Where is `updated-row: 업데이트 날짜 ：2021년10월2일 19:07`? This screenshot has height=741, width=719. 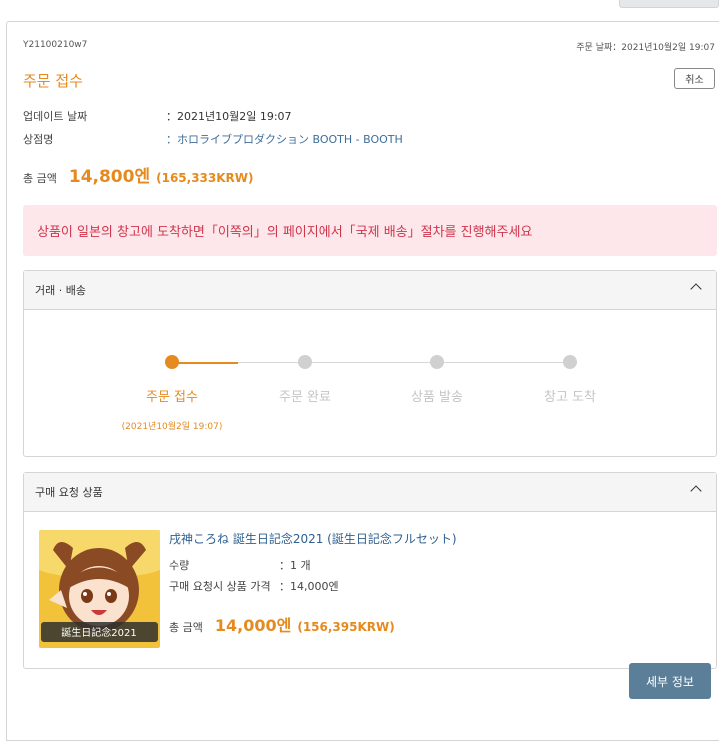 updated-row: 업데이트 날짜 ：2021년10월2일 19:07 is located at coordinates (157, 116).